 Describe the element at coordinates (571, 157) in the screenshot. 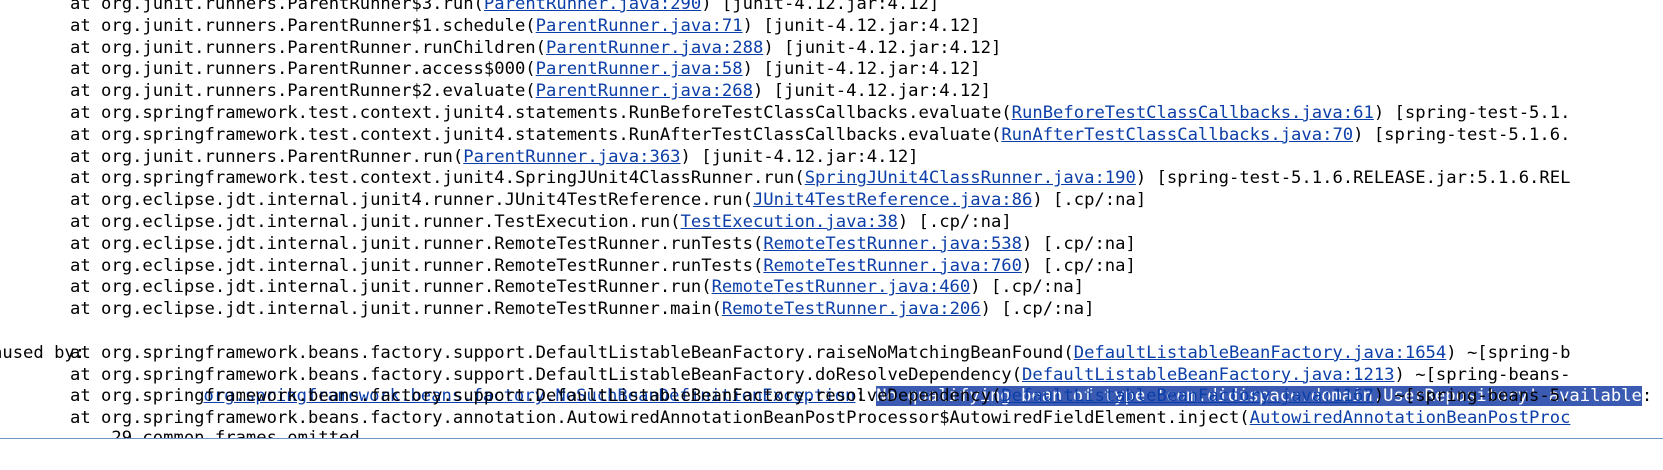

I see `source-link: ParentRunner.java:363` at that location.